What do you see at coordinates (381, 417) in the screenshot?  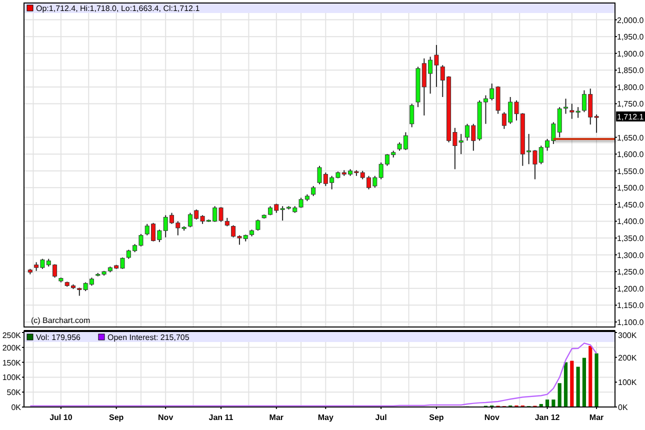 I see `axis-label: Jul` at bounding box center [381, 417].